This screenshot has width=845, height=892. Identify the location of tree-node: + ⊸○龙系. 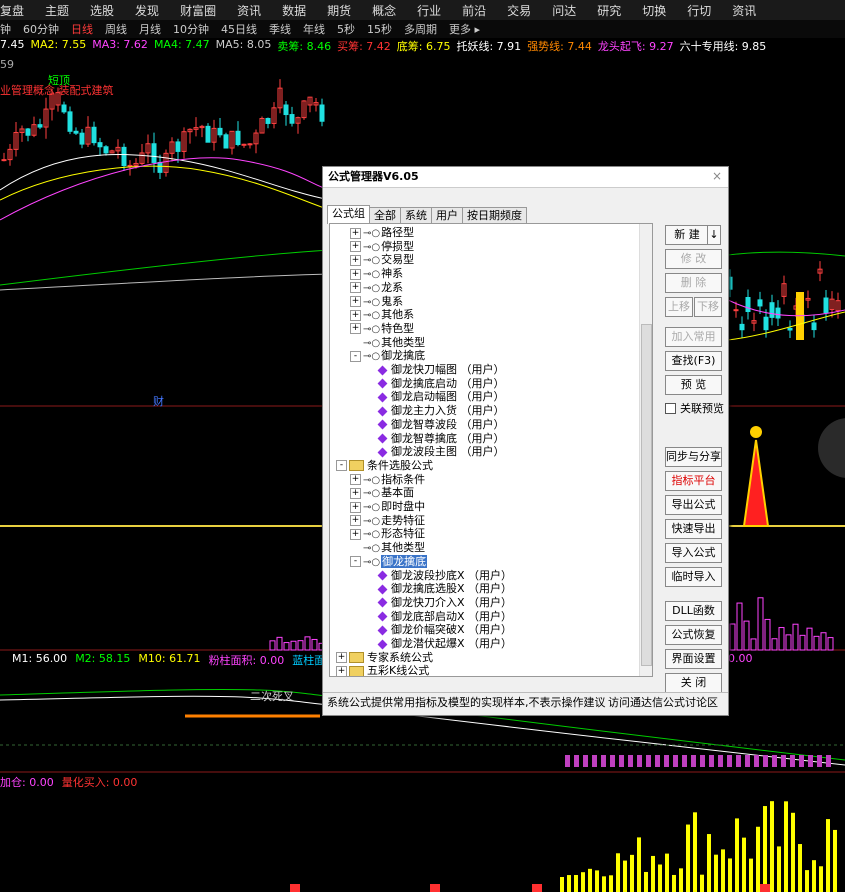
(376, 287).